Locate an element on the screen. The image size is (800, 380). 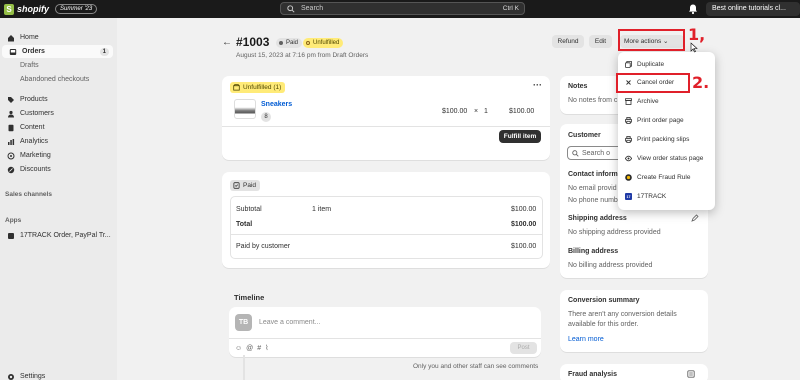
contact-information-title: Contact informa is located at coordinates (595, 174).